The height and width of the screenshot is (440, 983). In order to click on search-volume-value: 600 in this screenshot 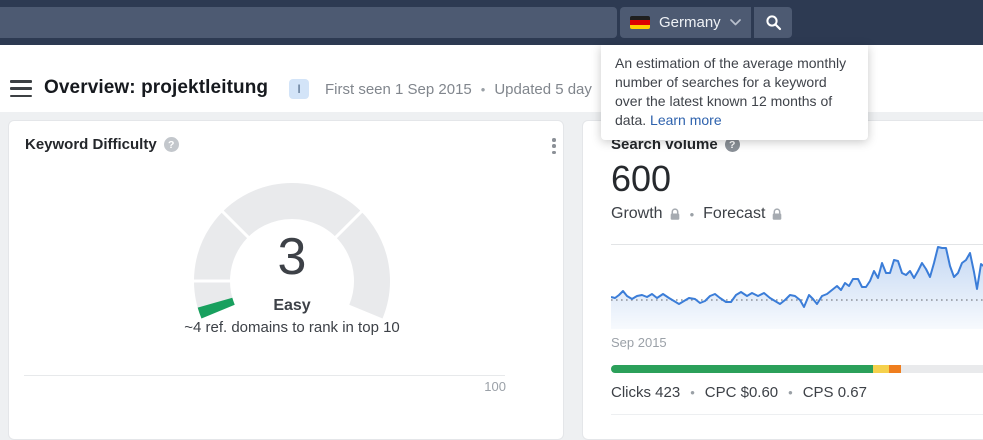, I will do `click(641, 178)`.